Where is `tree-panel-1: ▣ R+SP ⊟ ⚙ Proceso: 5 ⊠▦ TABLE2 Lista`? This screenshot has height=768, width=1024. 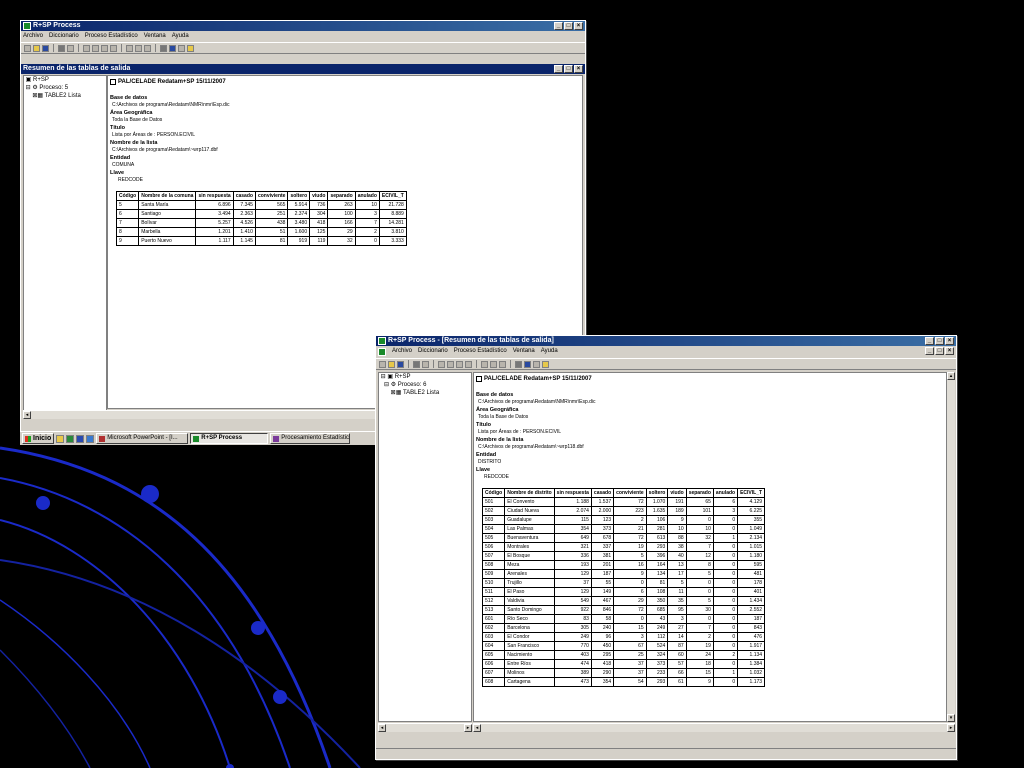 tree-panel-1: ▣ R+SP ⊟ ⚙ Proceso: 5 ⊠▦ TABLE2 Lista is located at coordinates (65, 247).